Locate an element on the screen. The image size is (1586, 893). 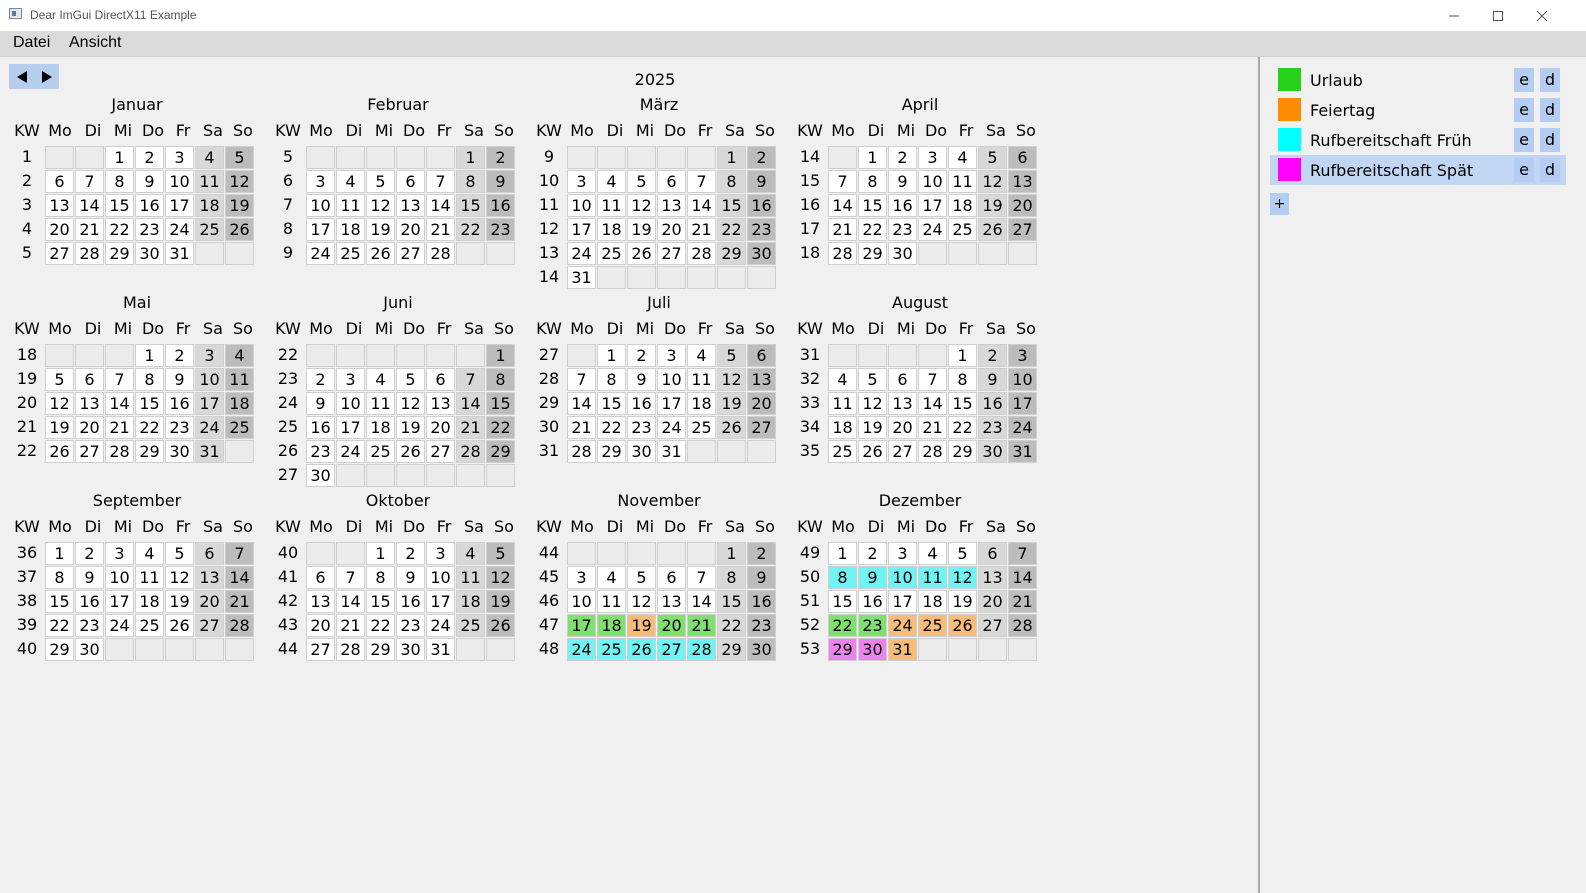
day-cell: 21 is located at coordinates (350, 625).